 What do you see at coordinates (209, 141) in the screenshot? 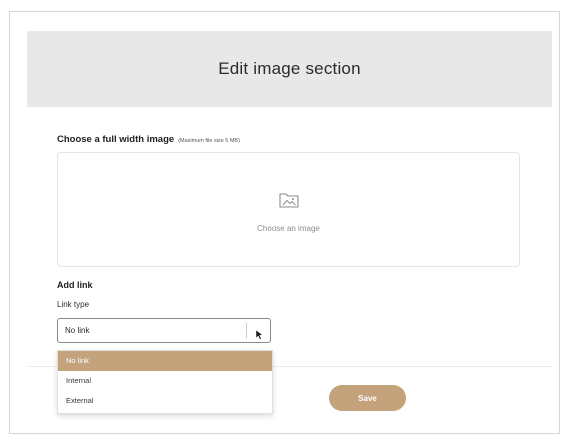
I see `file-size-hint: (Maximum file size 5 MB)` at bounding box center [209, 141].